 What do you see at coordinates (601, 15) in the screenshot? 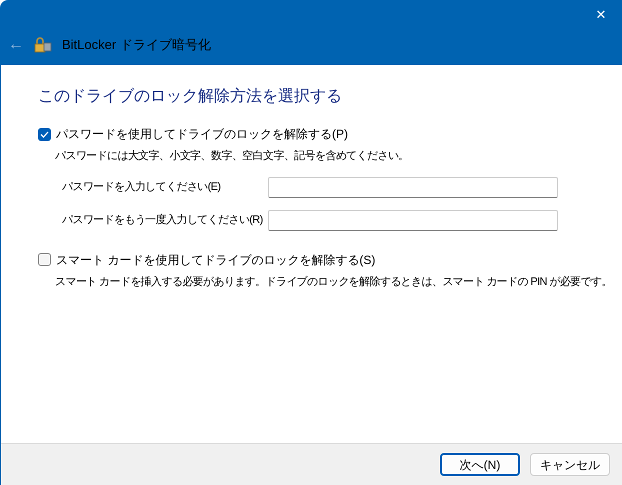
I see `close-button: ✕` at bounding box center [601, 15].